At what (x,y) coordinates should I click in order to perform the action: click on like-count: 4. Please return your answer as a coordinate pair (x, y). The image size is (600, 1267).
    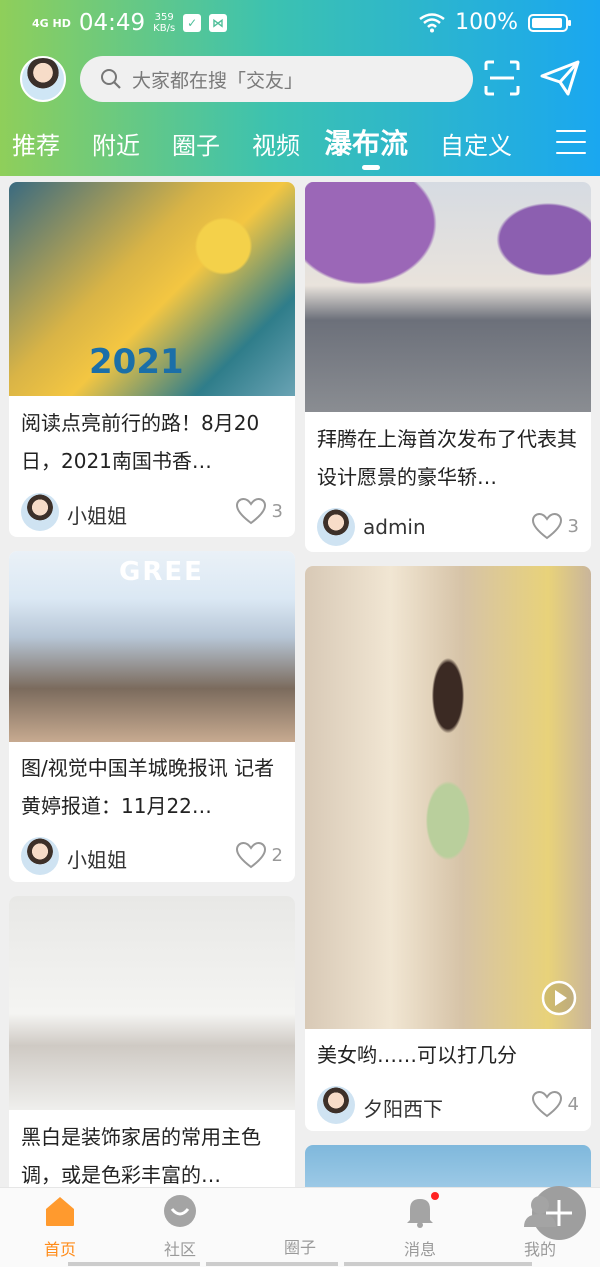
    Looking at the image, I should click on (573, 1104).